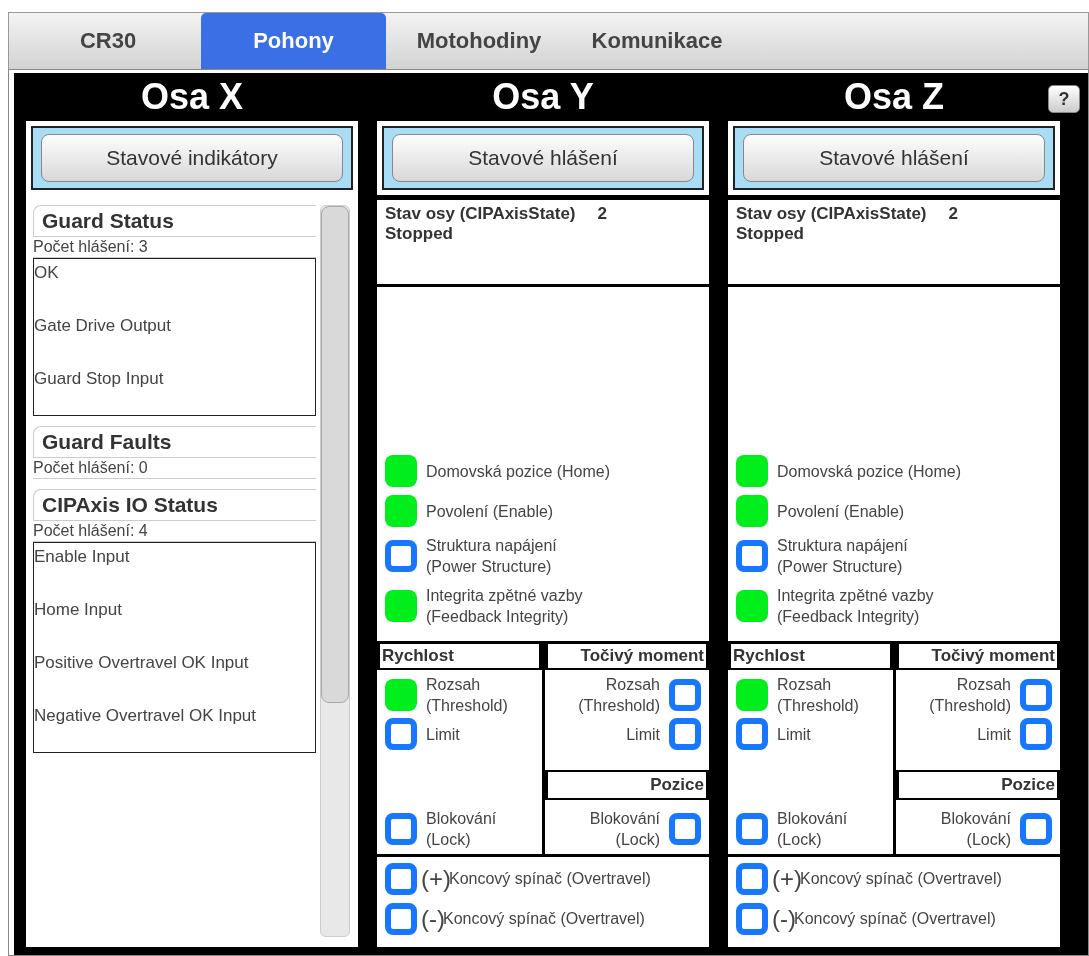  Describe the element at coordinates (893, 97) in the screenshot. I see `axis-title: Osa Z` at that location.